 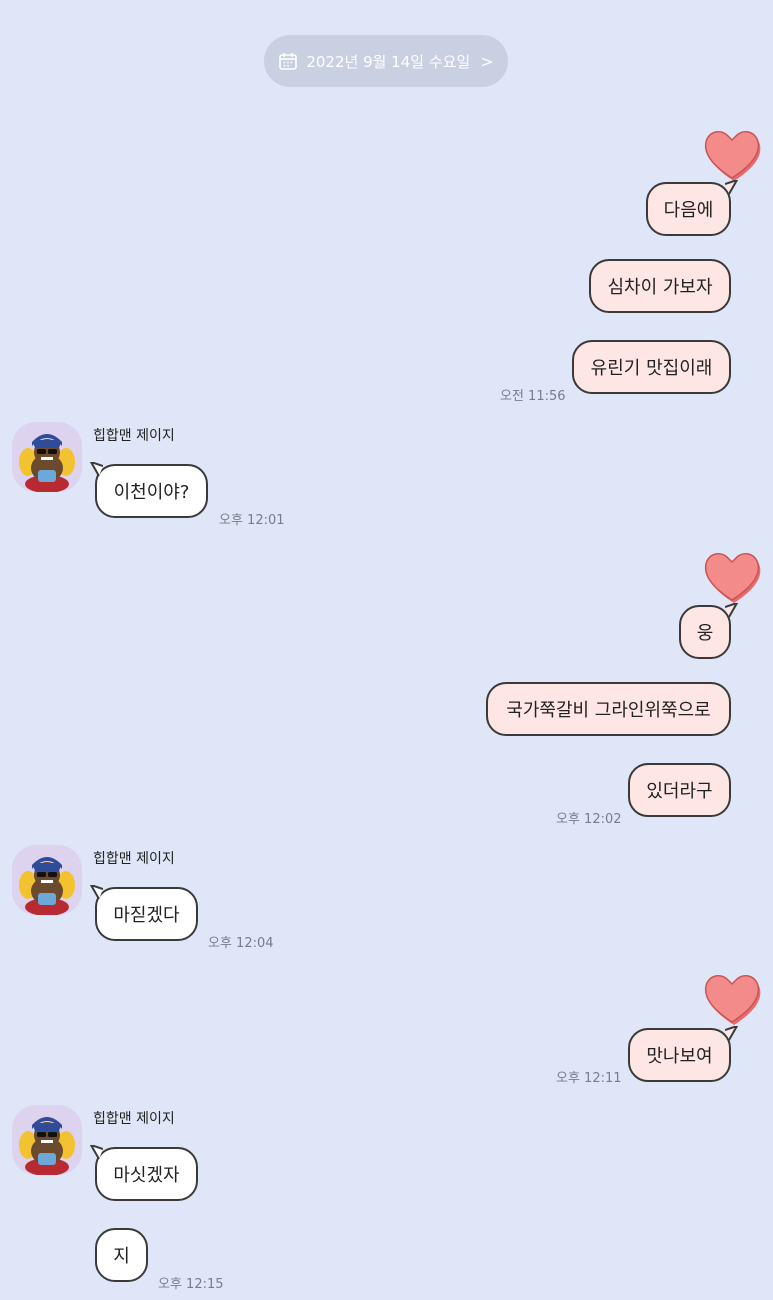 I want to click on my-message-bubble: 맛나보여, so click(x=679, y=1055).